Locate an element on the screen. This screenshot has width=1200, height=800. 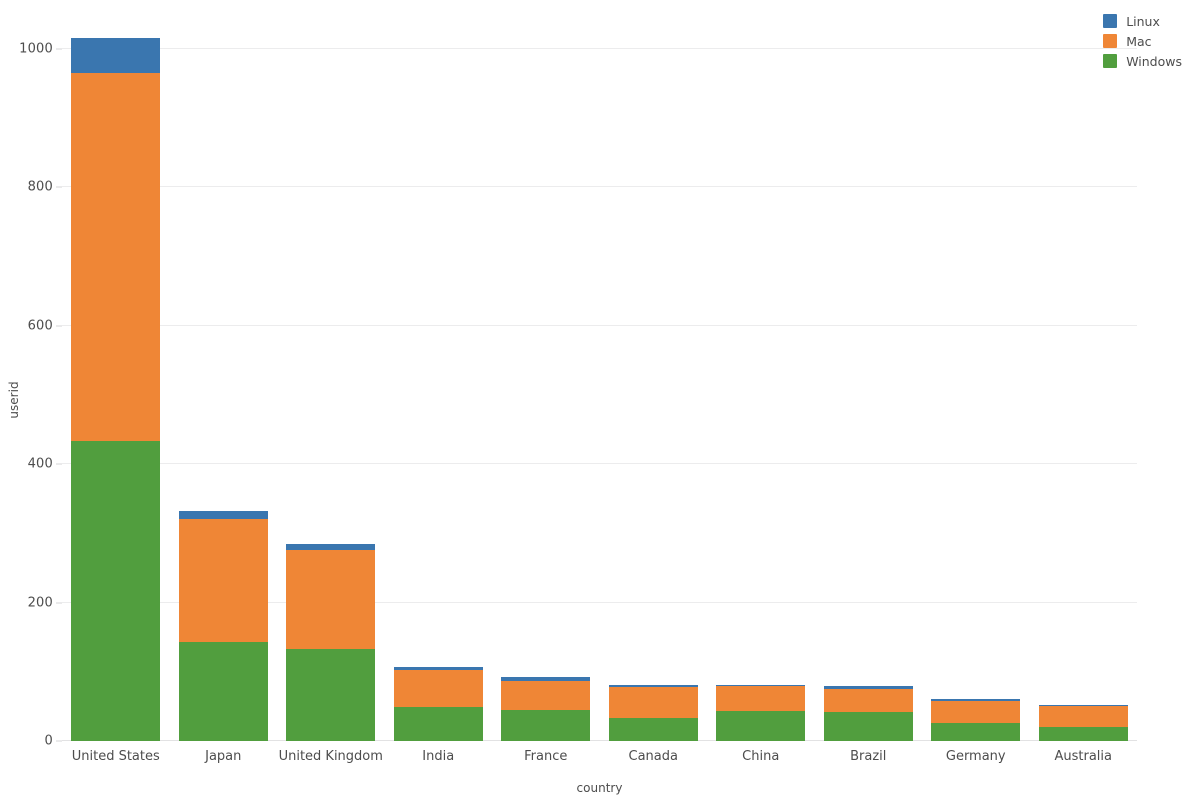
y-axis-tick-label: 0 is located at coordinates (48, 741).